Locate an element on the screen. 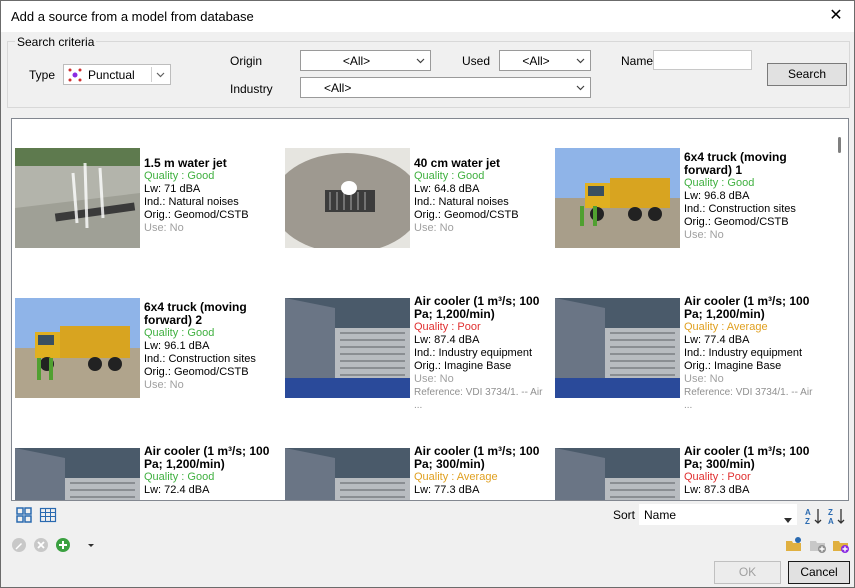  type-value: Punctual is located at coordinates (111, 75).